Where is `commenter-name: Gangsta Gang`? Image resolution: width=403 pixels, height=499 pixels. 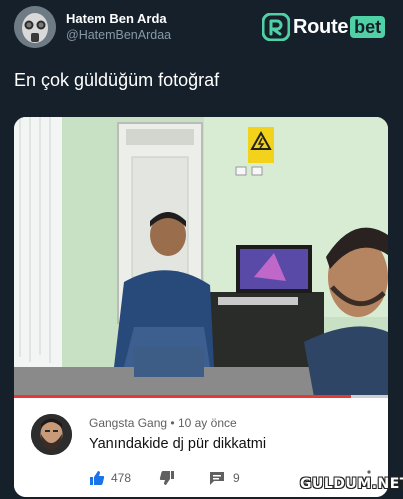
commenter-name: Gangsta Gang is located at coordinates (128, 423).